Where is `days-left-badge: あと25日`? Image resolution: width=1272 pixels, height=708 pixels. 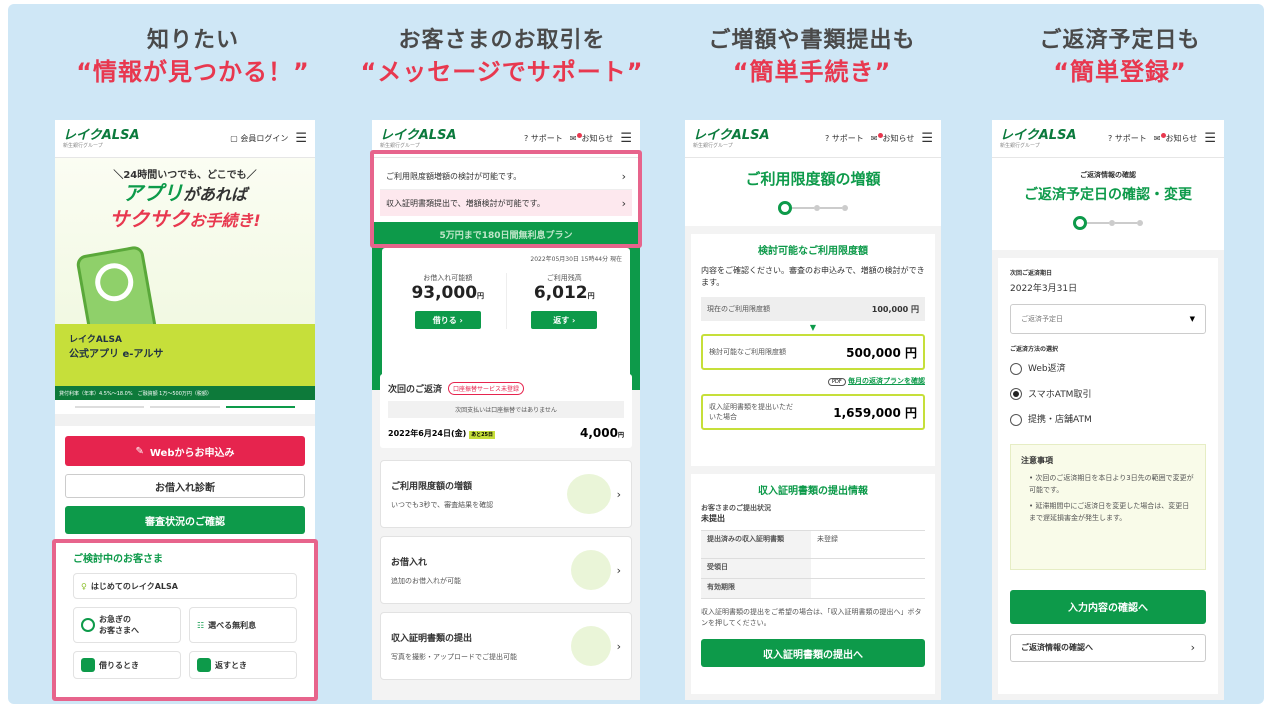
days-left-badge: あと25日 is located at coordinates (482, 434).